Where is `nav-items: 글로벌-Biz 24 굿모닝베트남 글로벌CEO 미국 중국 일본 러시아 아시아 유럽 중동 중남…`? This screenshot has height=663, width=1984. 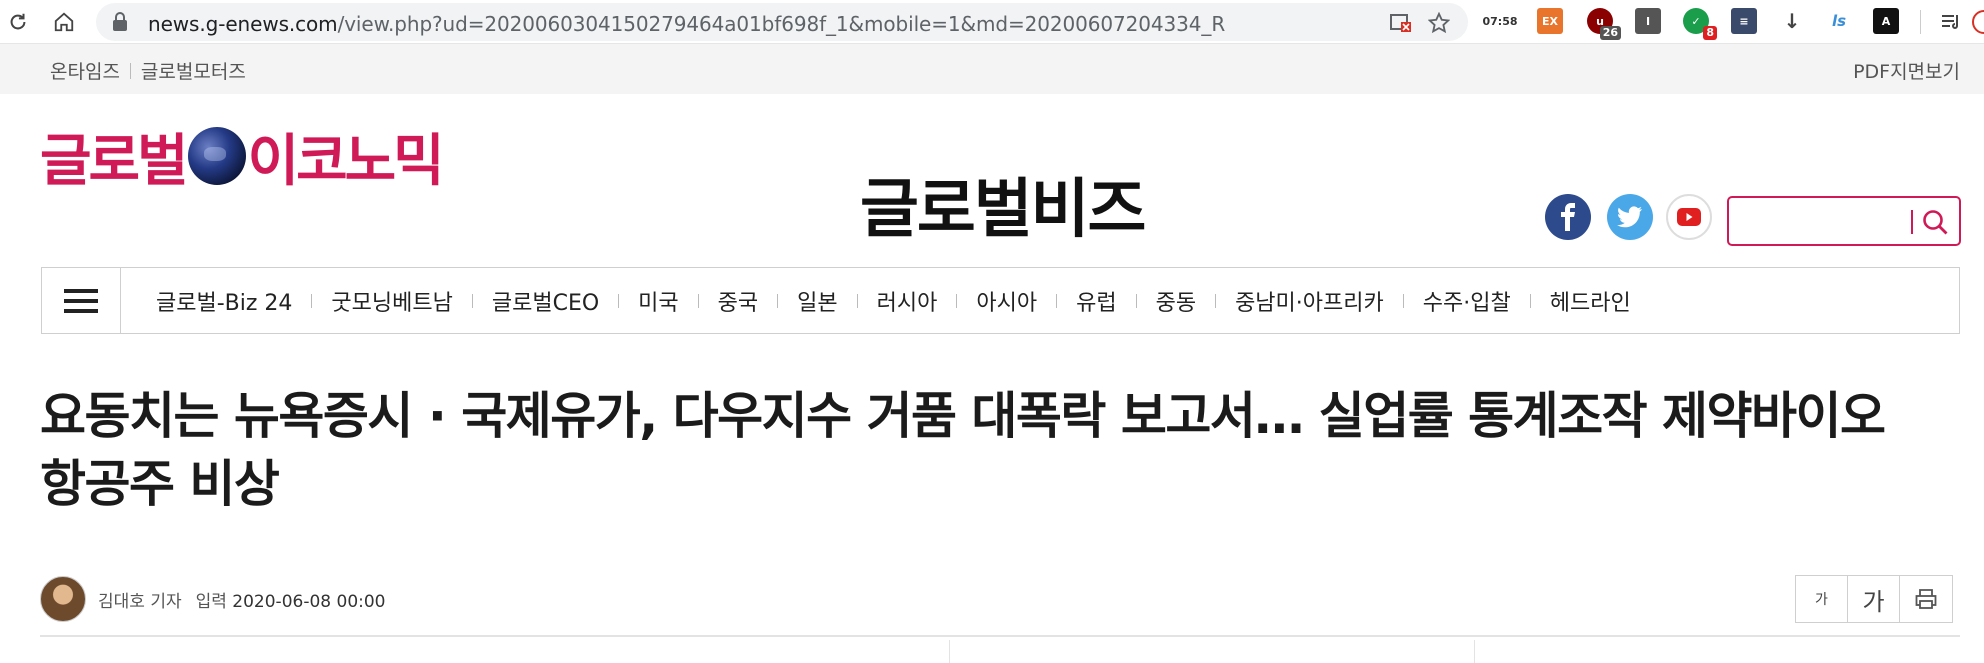
nav-items: 글로벌-Biz 24 굿모닝베트남 글로벌CEO 미국 중국 일본 러시아 아시아 유럽 중동 중남… is located at coordinates (893, 301).